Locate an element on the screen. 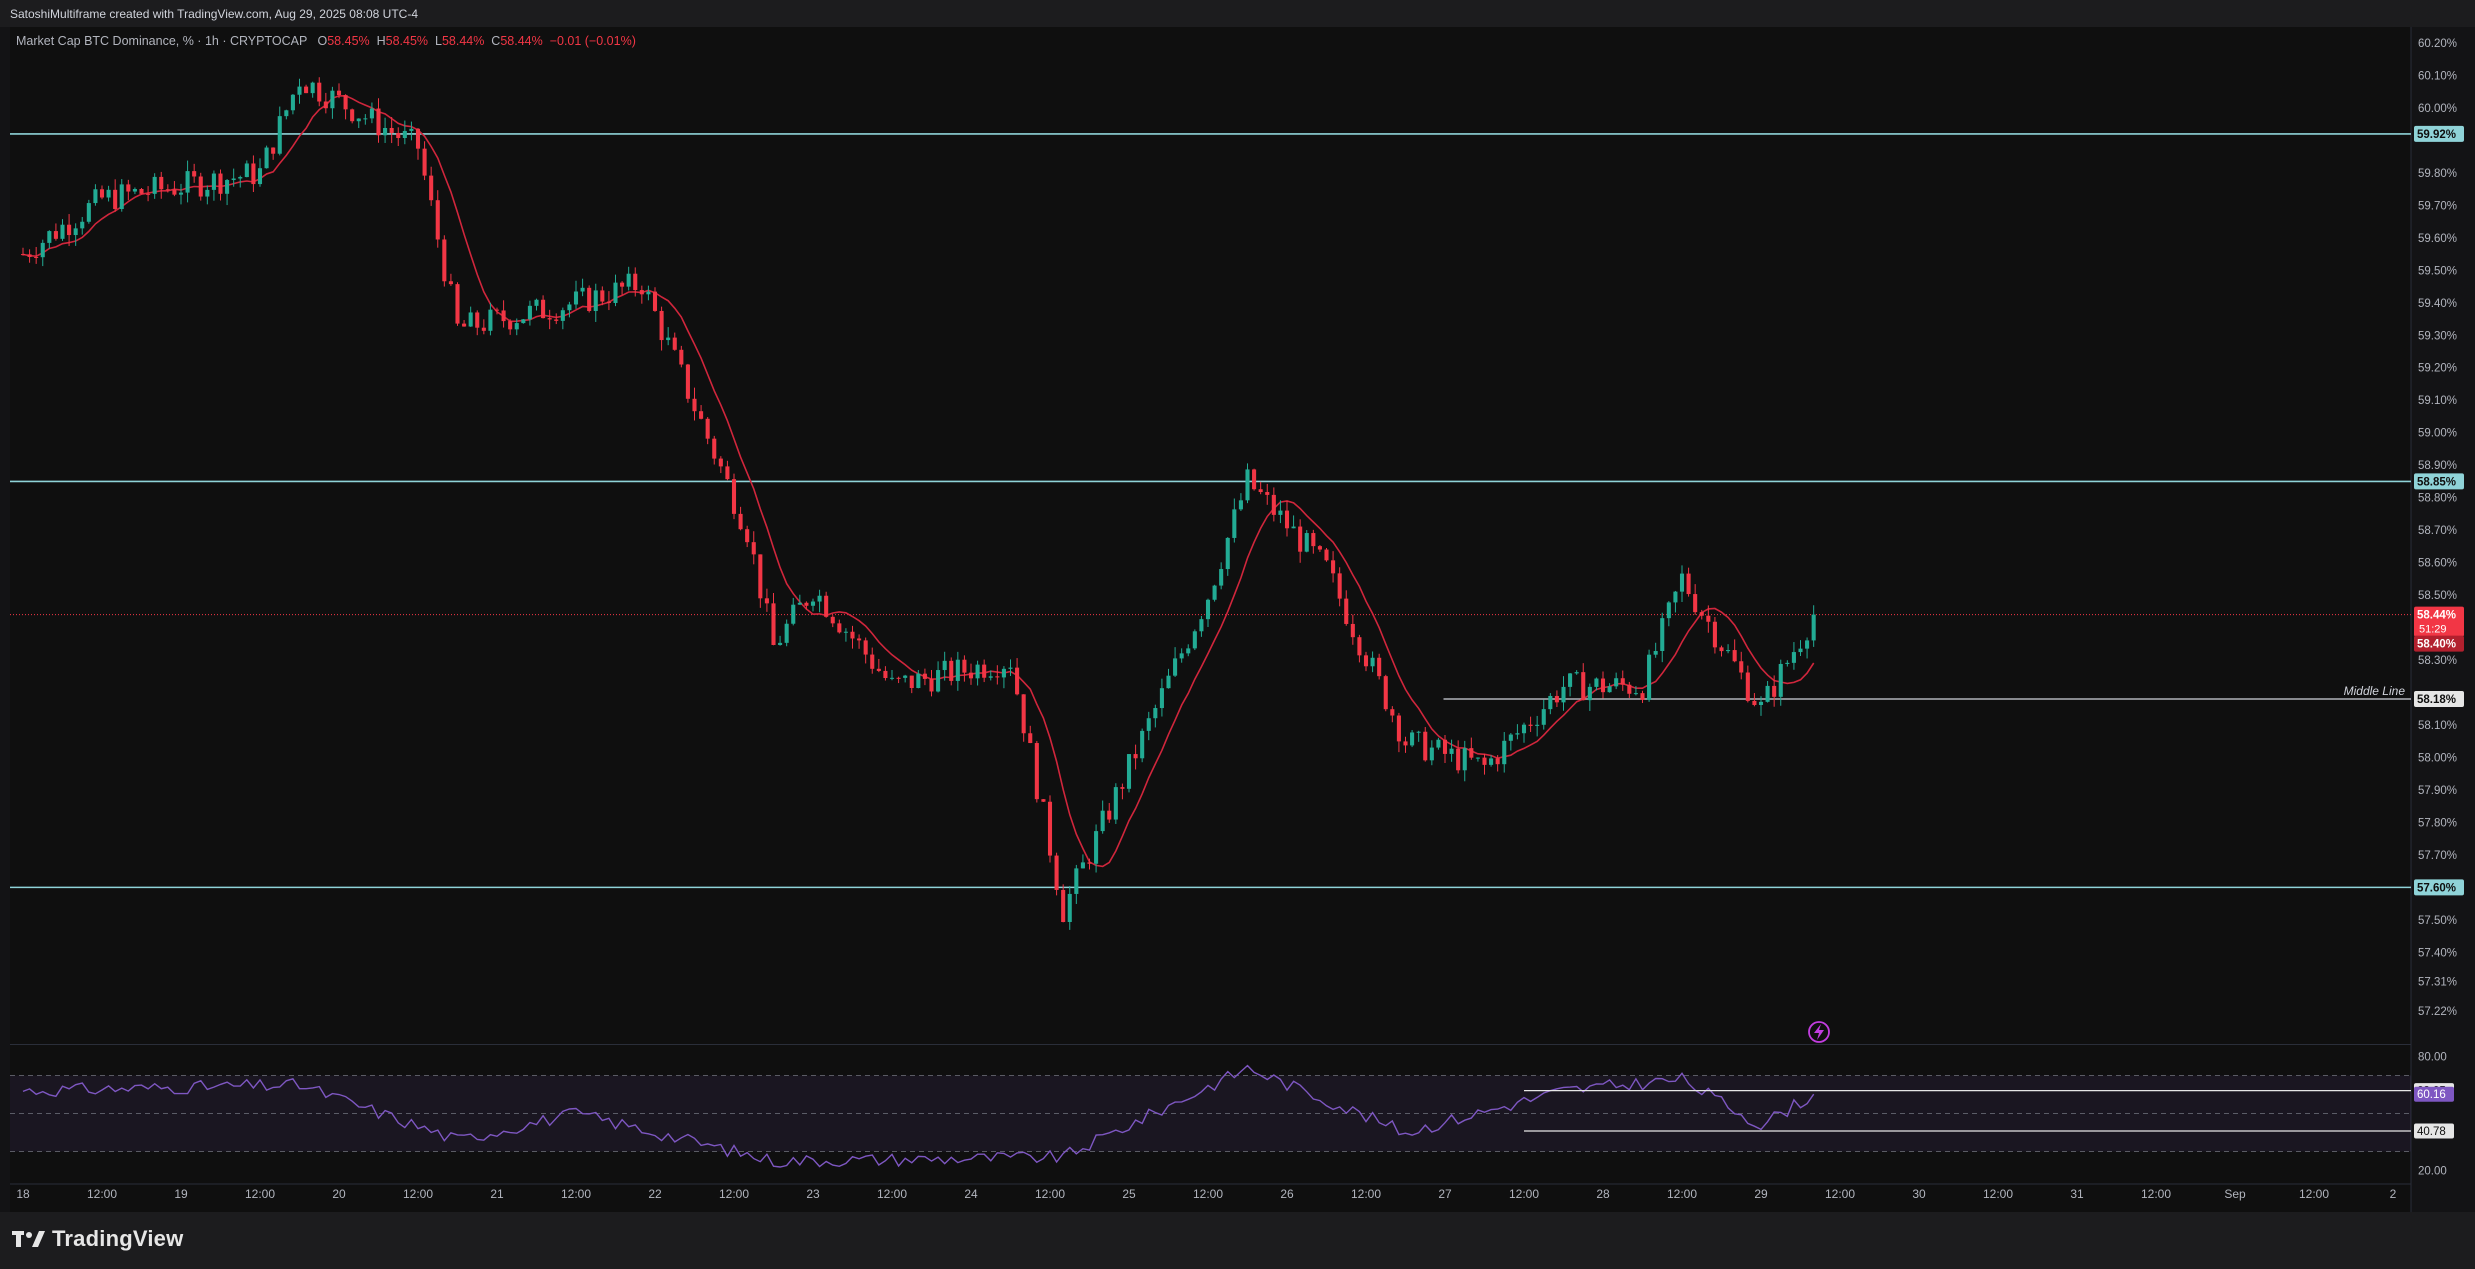  rsi-current-label: 60.16 is located at coordinates (2434, 1094).